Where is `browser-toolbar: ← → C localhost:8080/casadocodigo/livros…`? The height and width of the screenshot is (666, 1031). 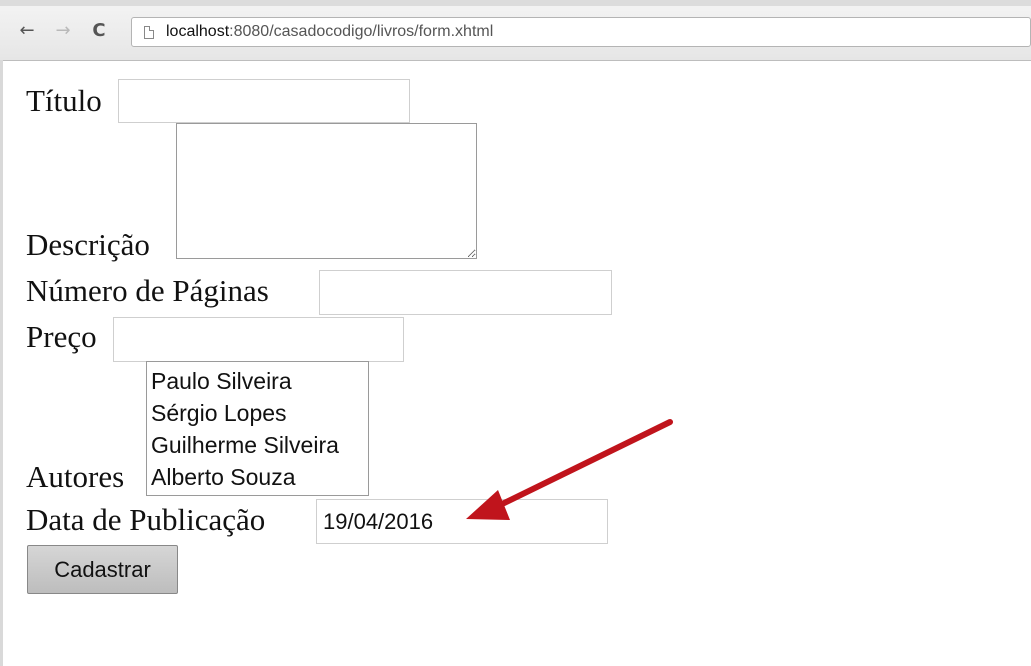
browser-toolbar: ← → C localhost:8080/casadocodigo/livros… is located at coordinates (515, 30).